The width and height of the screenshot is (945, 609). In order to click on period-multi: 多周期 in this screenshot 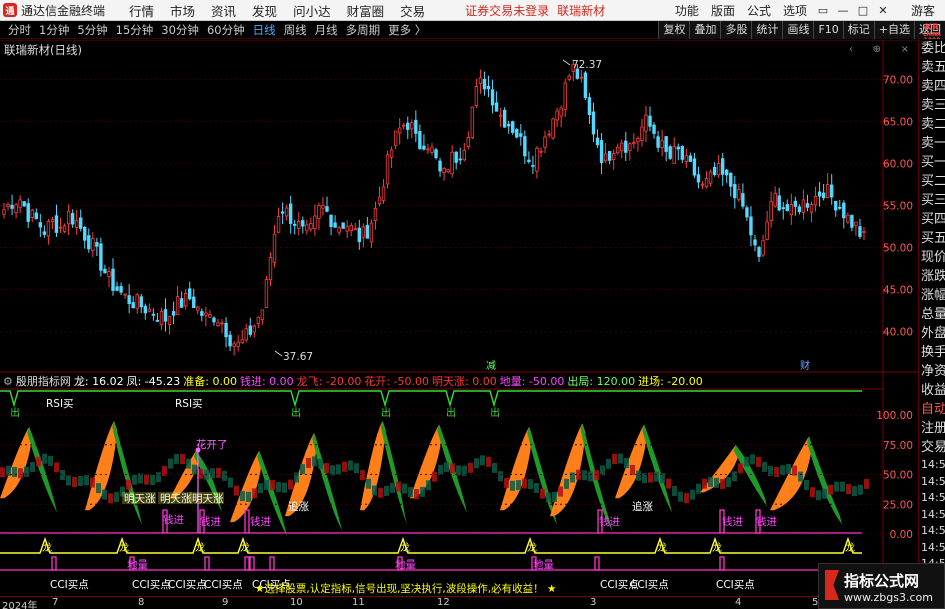, I will do `click(363, 30)`.